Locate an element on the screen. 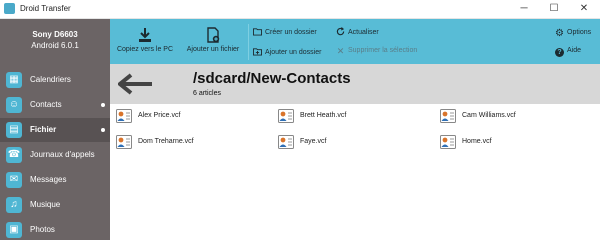  phone-icon: ☎ is located at coordinates (14, 155).